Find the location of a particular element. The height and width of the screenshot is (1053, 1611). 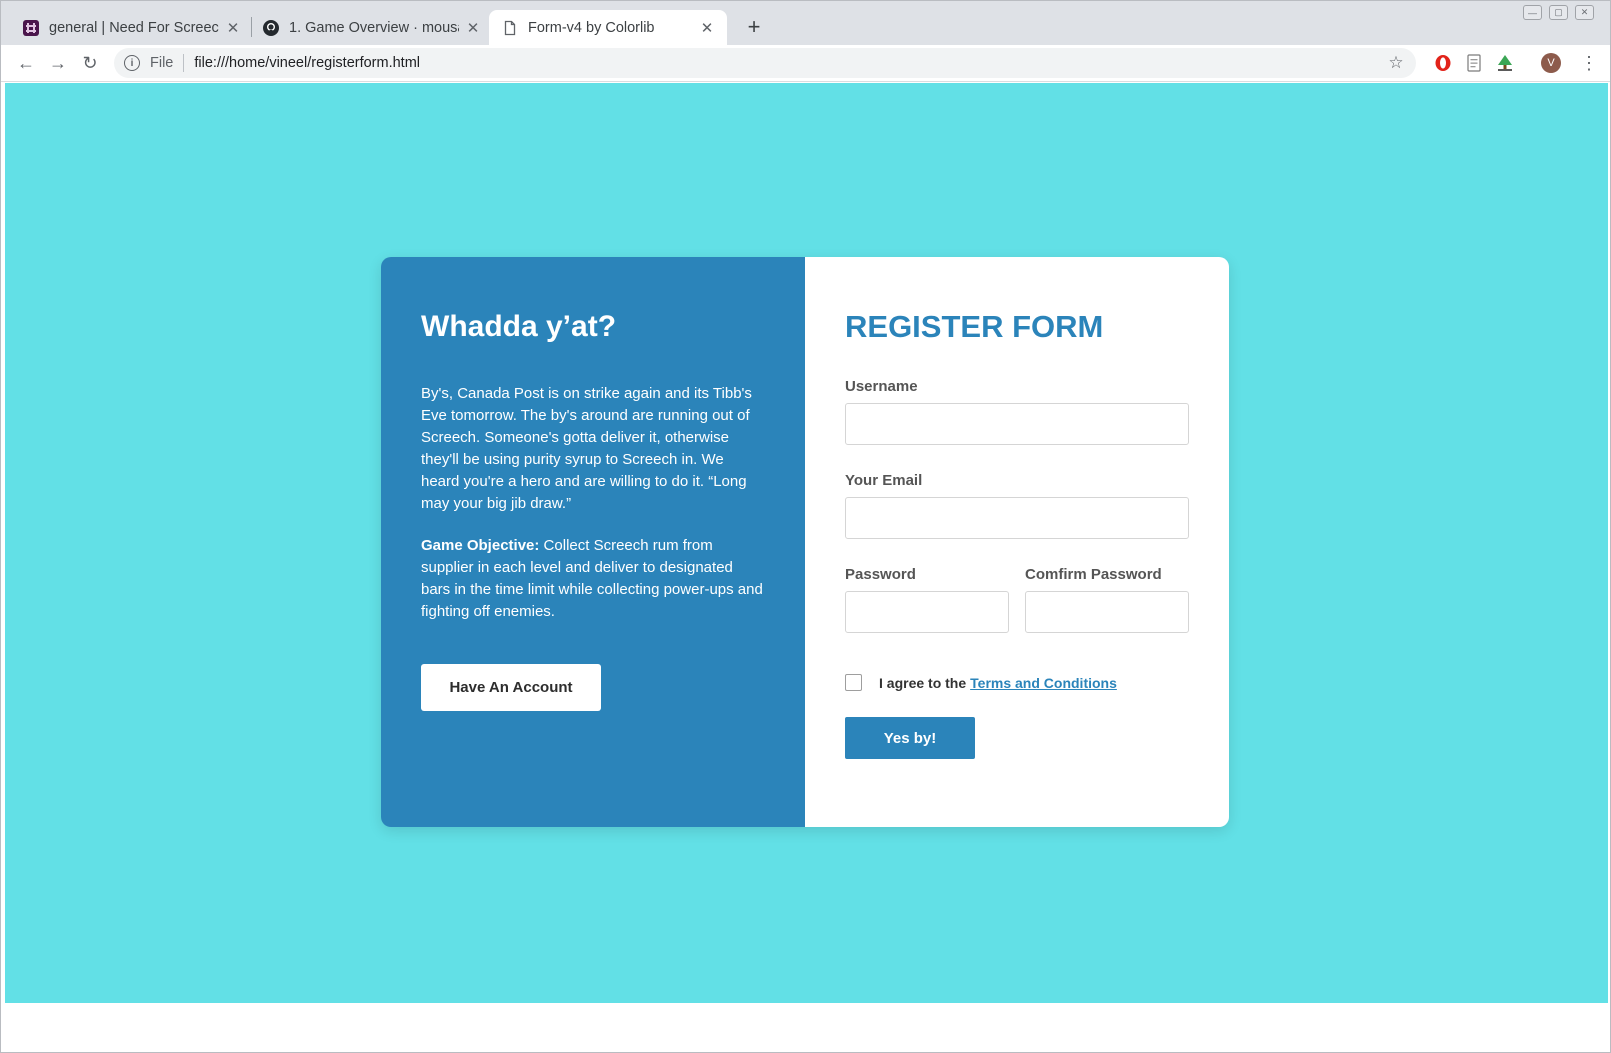

password-label: Password is located at coordinates (880, 574).